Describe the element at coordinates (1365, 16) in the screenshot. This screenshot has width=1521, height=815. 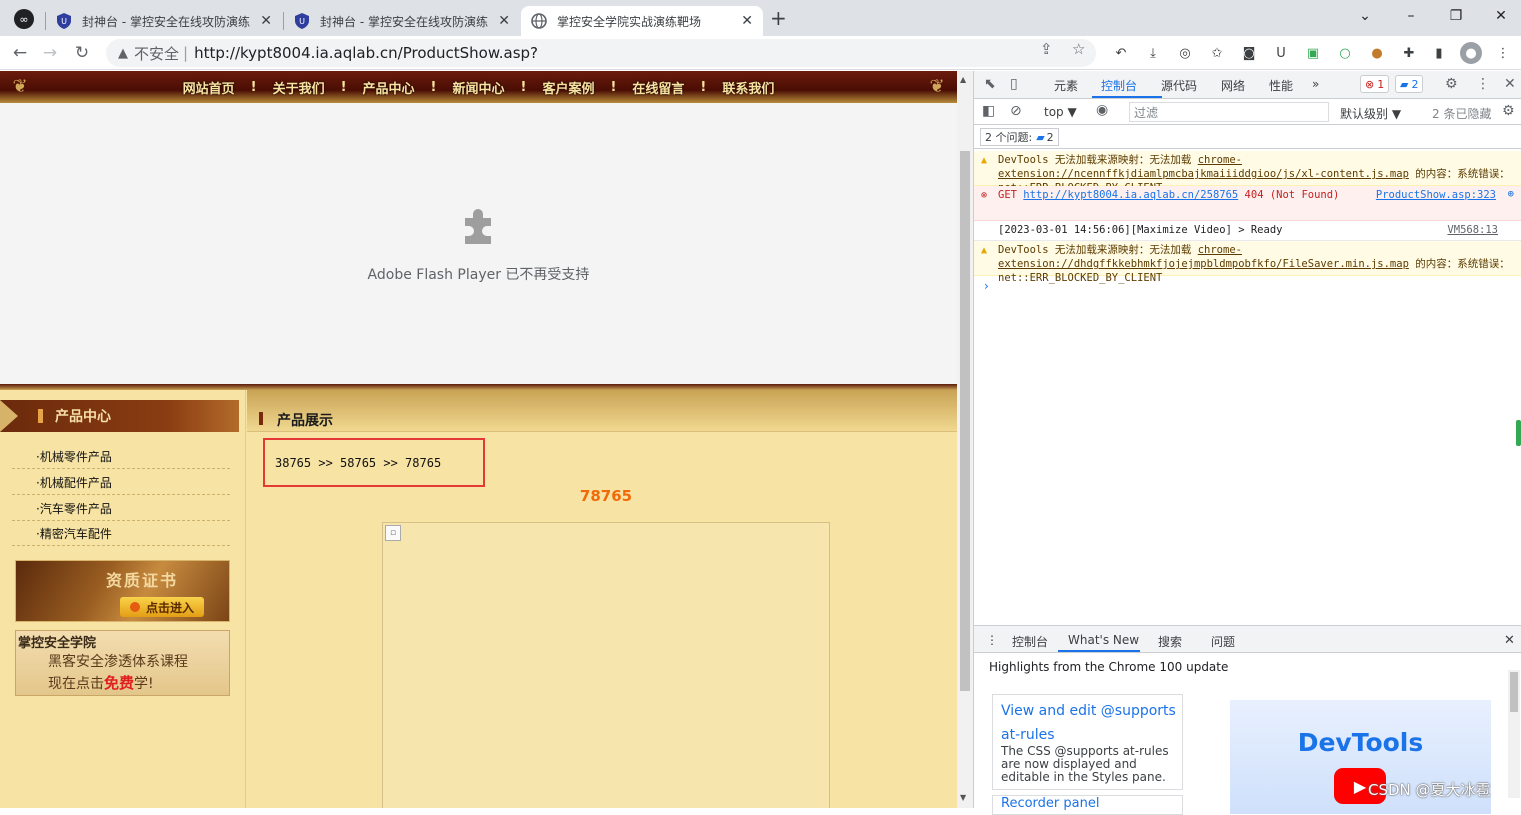
I see `tab-search-button: ⌄` at that location.